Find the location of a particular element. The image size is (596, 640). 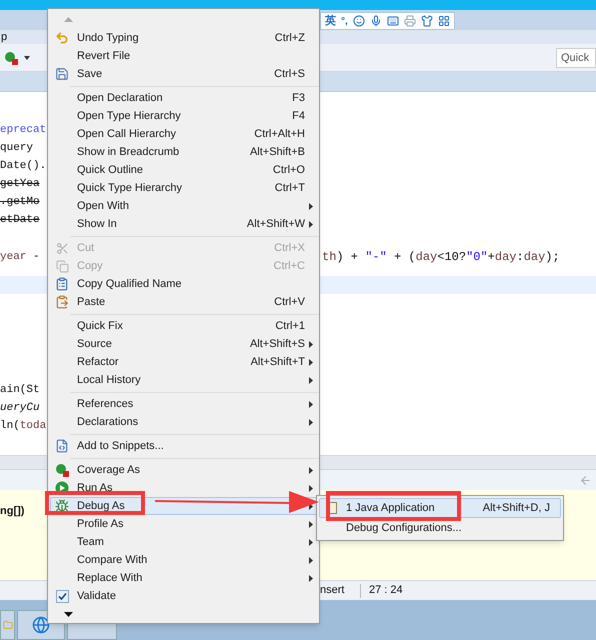

code-text: + ( is located at coordinates (404, 257).